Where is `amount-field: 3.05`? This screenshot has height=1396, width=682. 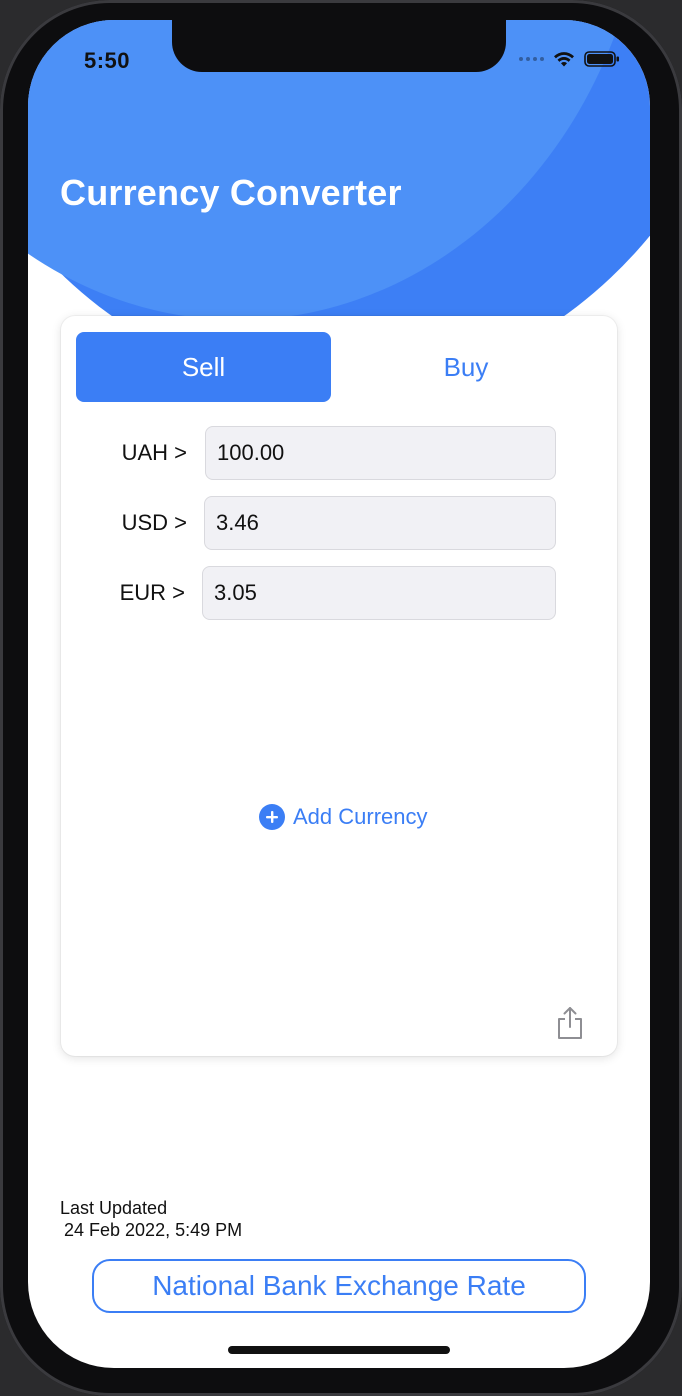
amount-field: 3.05 is located at coordinates (379, 593).